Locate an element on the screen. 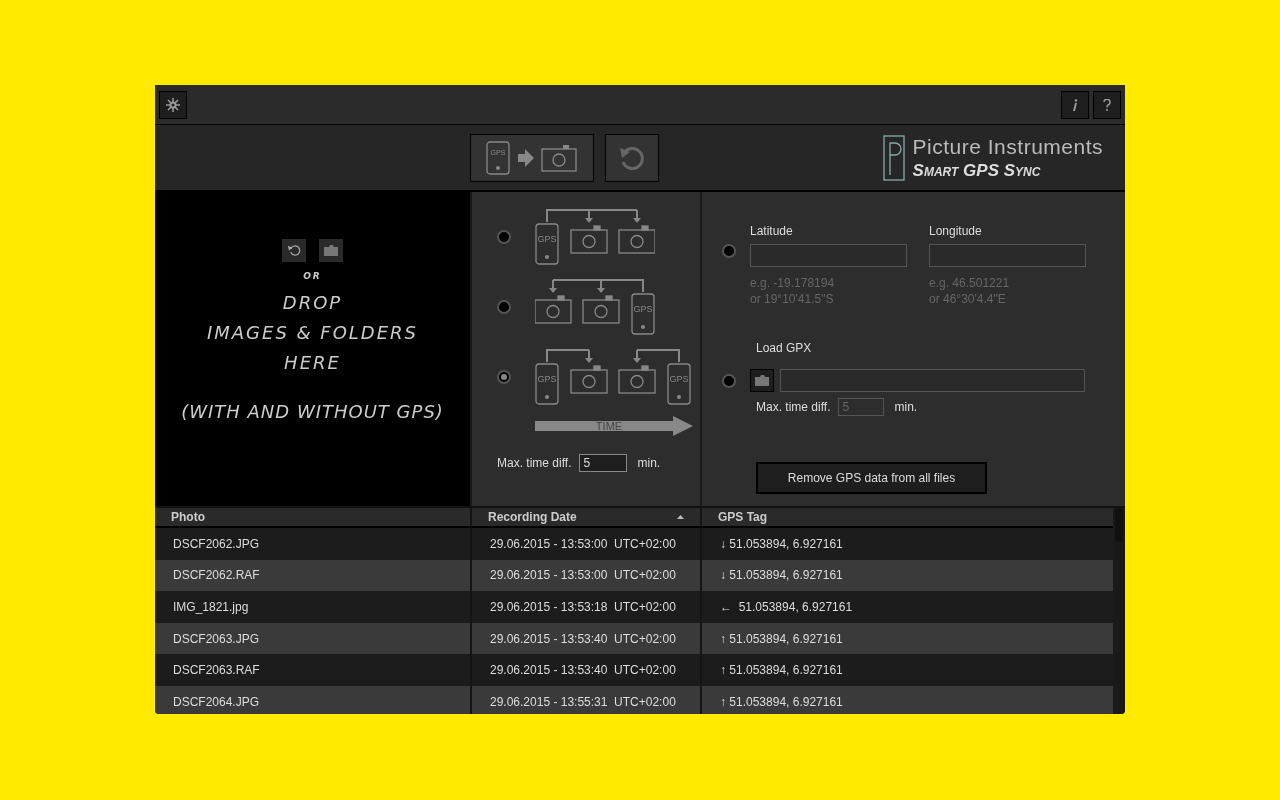 This screenshot has height=800, width=1280. sync-diagram-drawing: GPS GPS is located at coordinates (613, 377).